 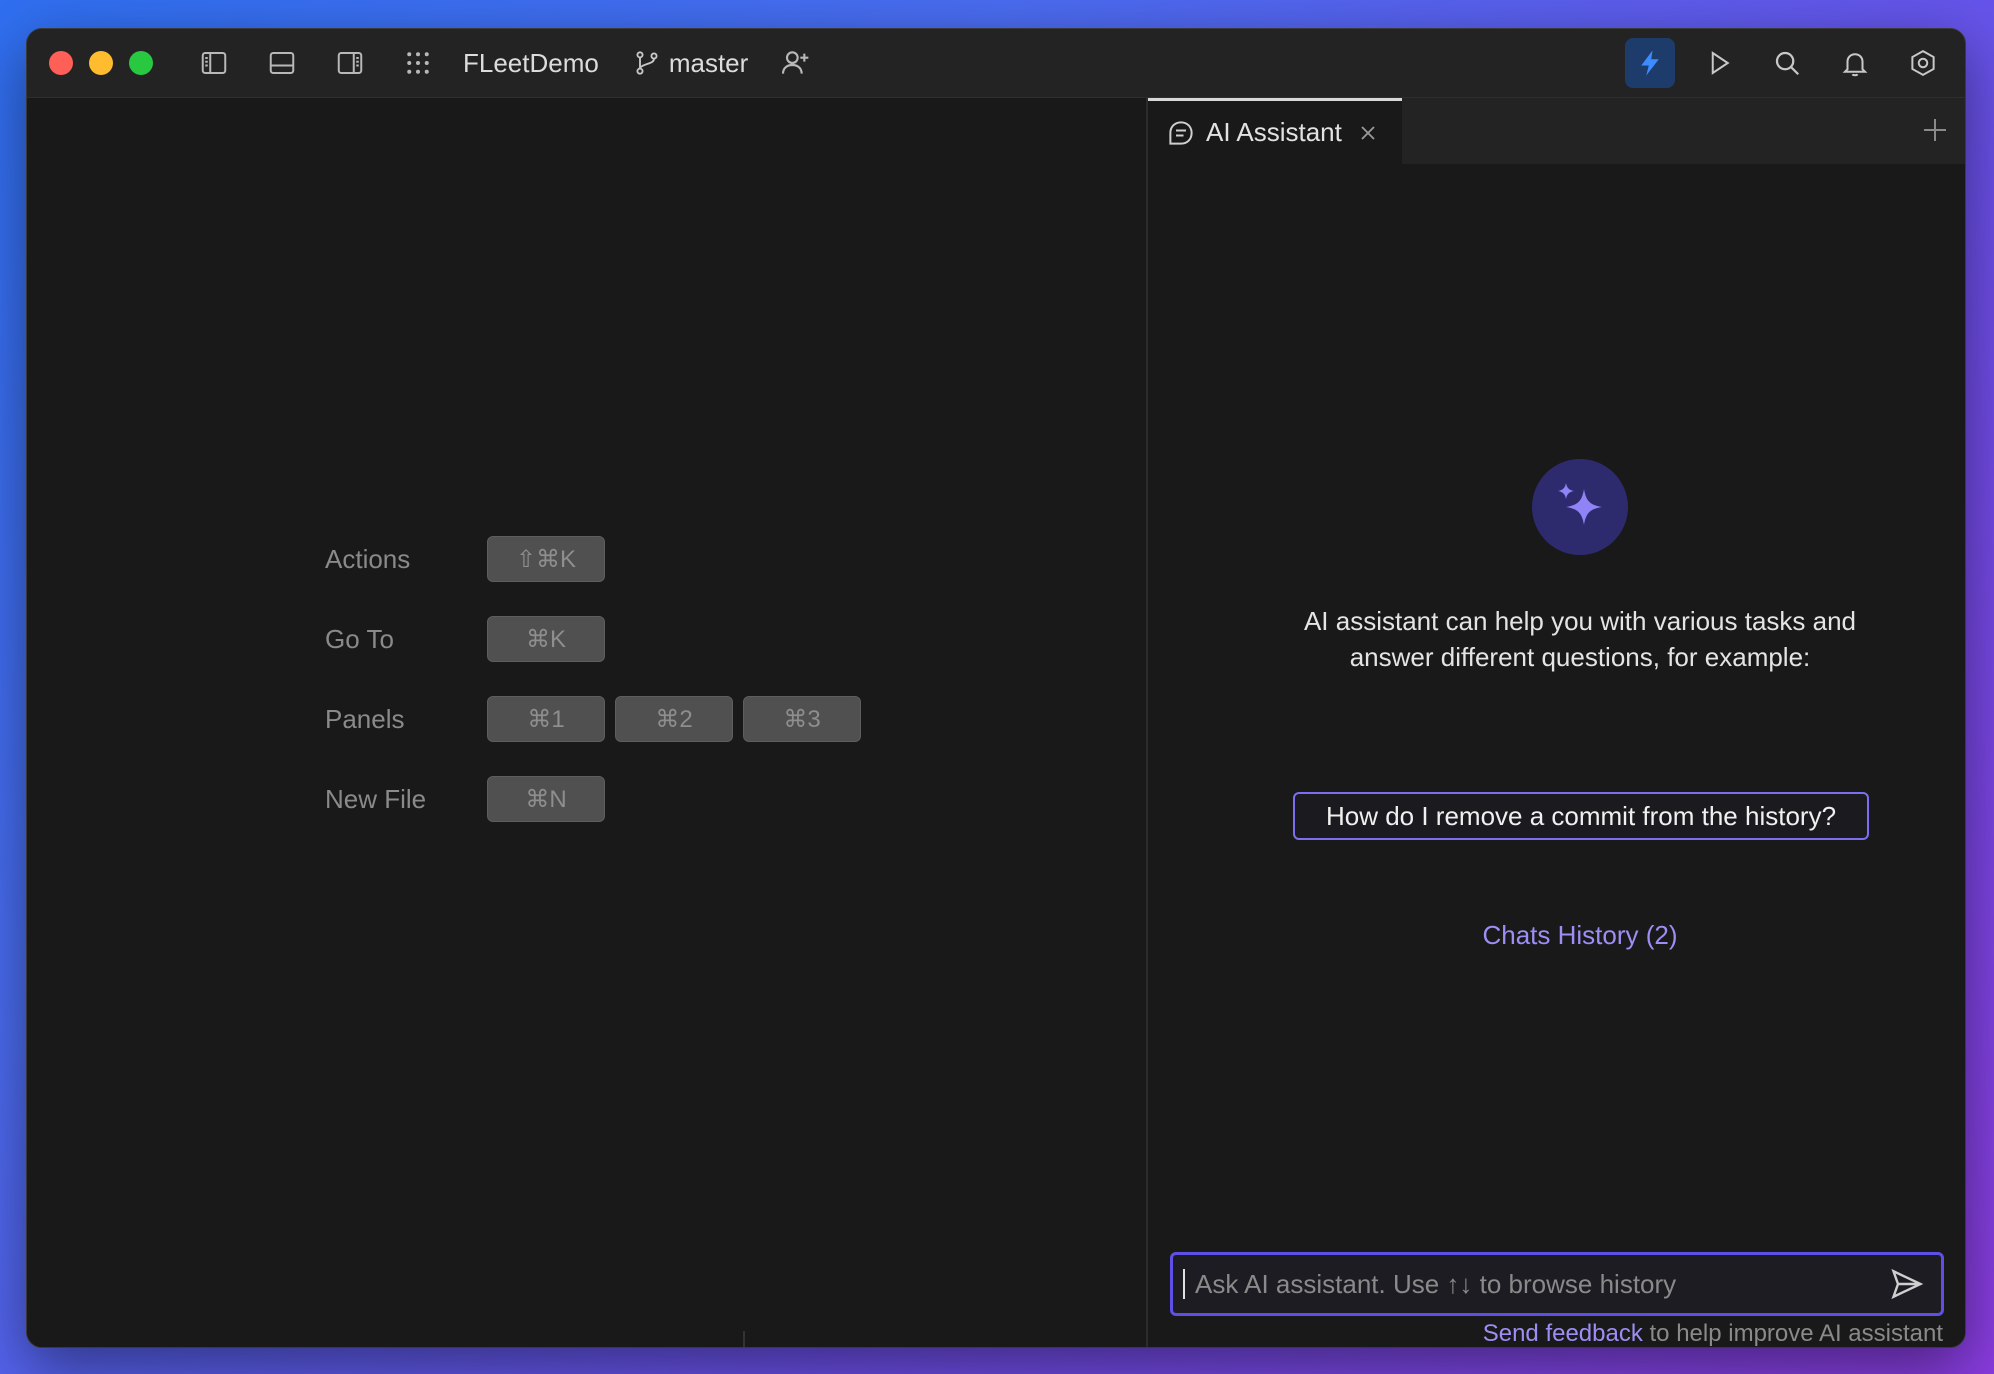 I want to click on shortcut-row: Actions ⇧⌘K, so click(x=593, y=559).